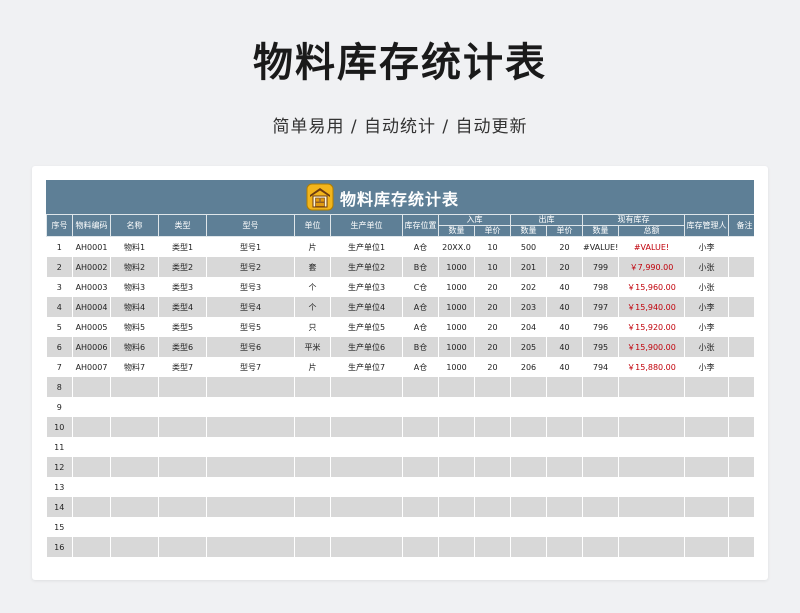  I want to click on cell-seq: 11, so click(59, 447).